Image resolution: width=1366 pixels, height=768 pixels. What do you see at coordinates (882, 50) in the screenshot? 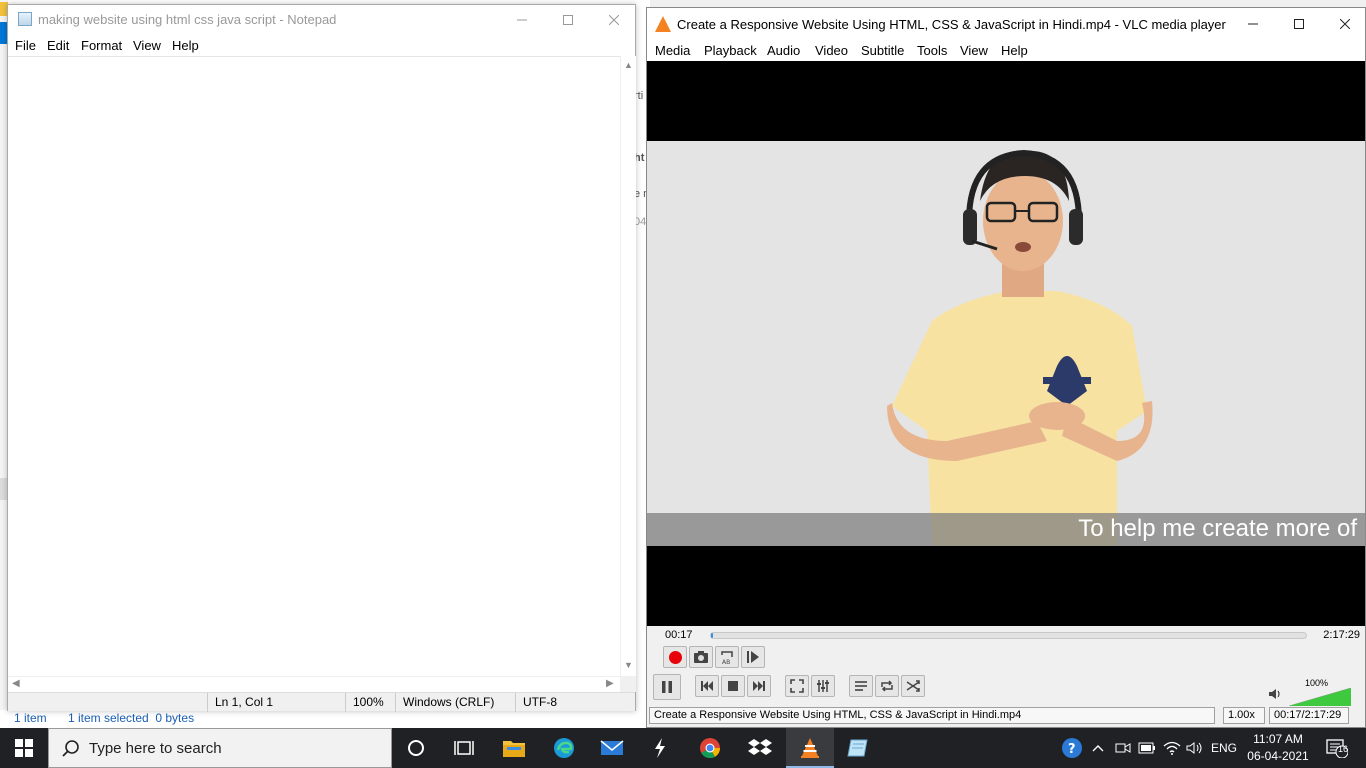
I see `menu-subtitle: Subtitle` at bounding box center [882, 50].